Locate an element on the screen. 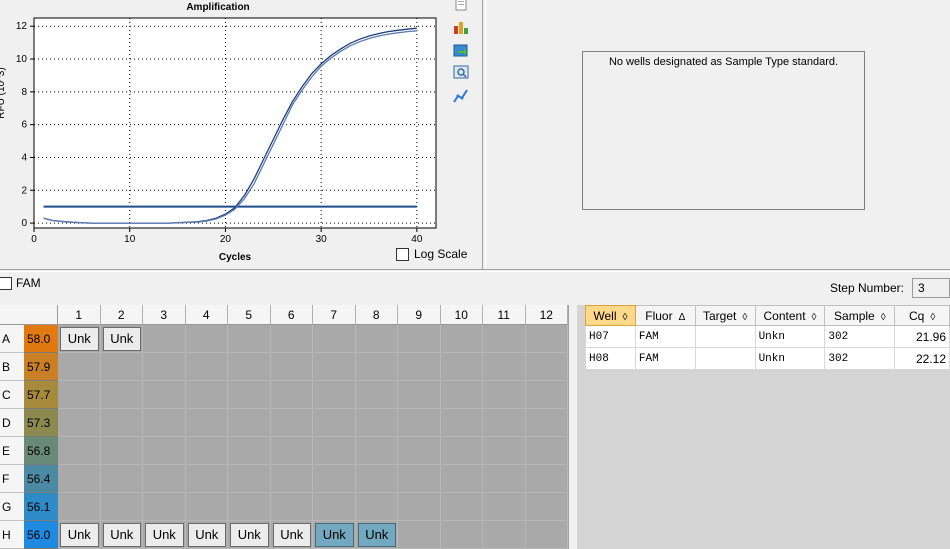 The width and height of the screenshot is (950, 549). plate-column-header: 6 is located at coordinates (291, 315).